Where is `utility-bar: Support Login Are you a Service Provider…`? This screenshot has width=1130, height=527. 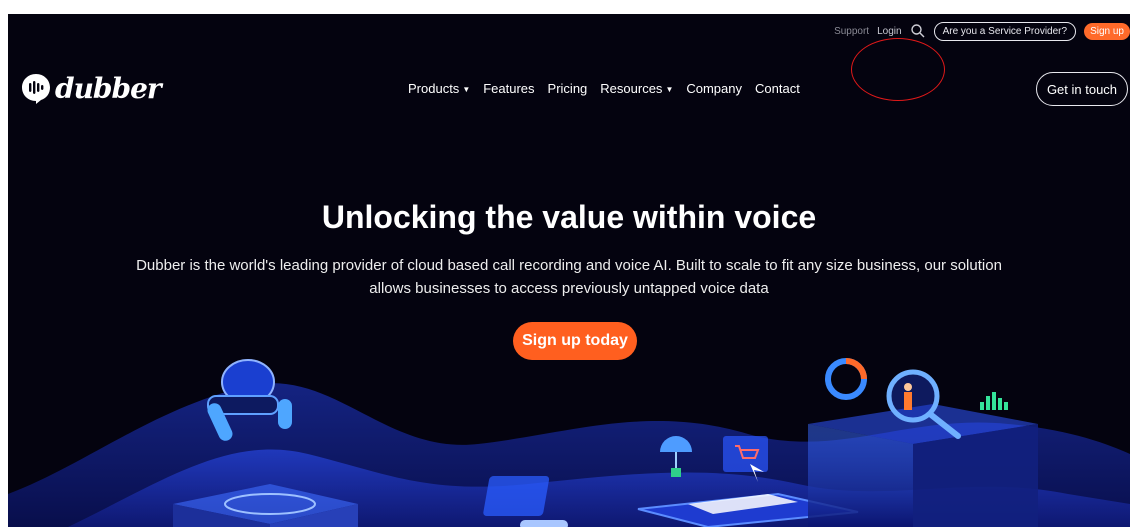 utility-bar: Support Login Are you a Service Provider… is located at coordinates (982, 31).